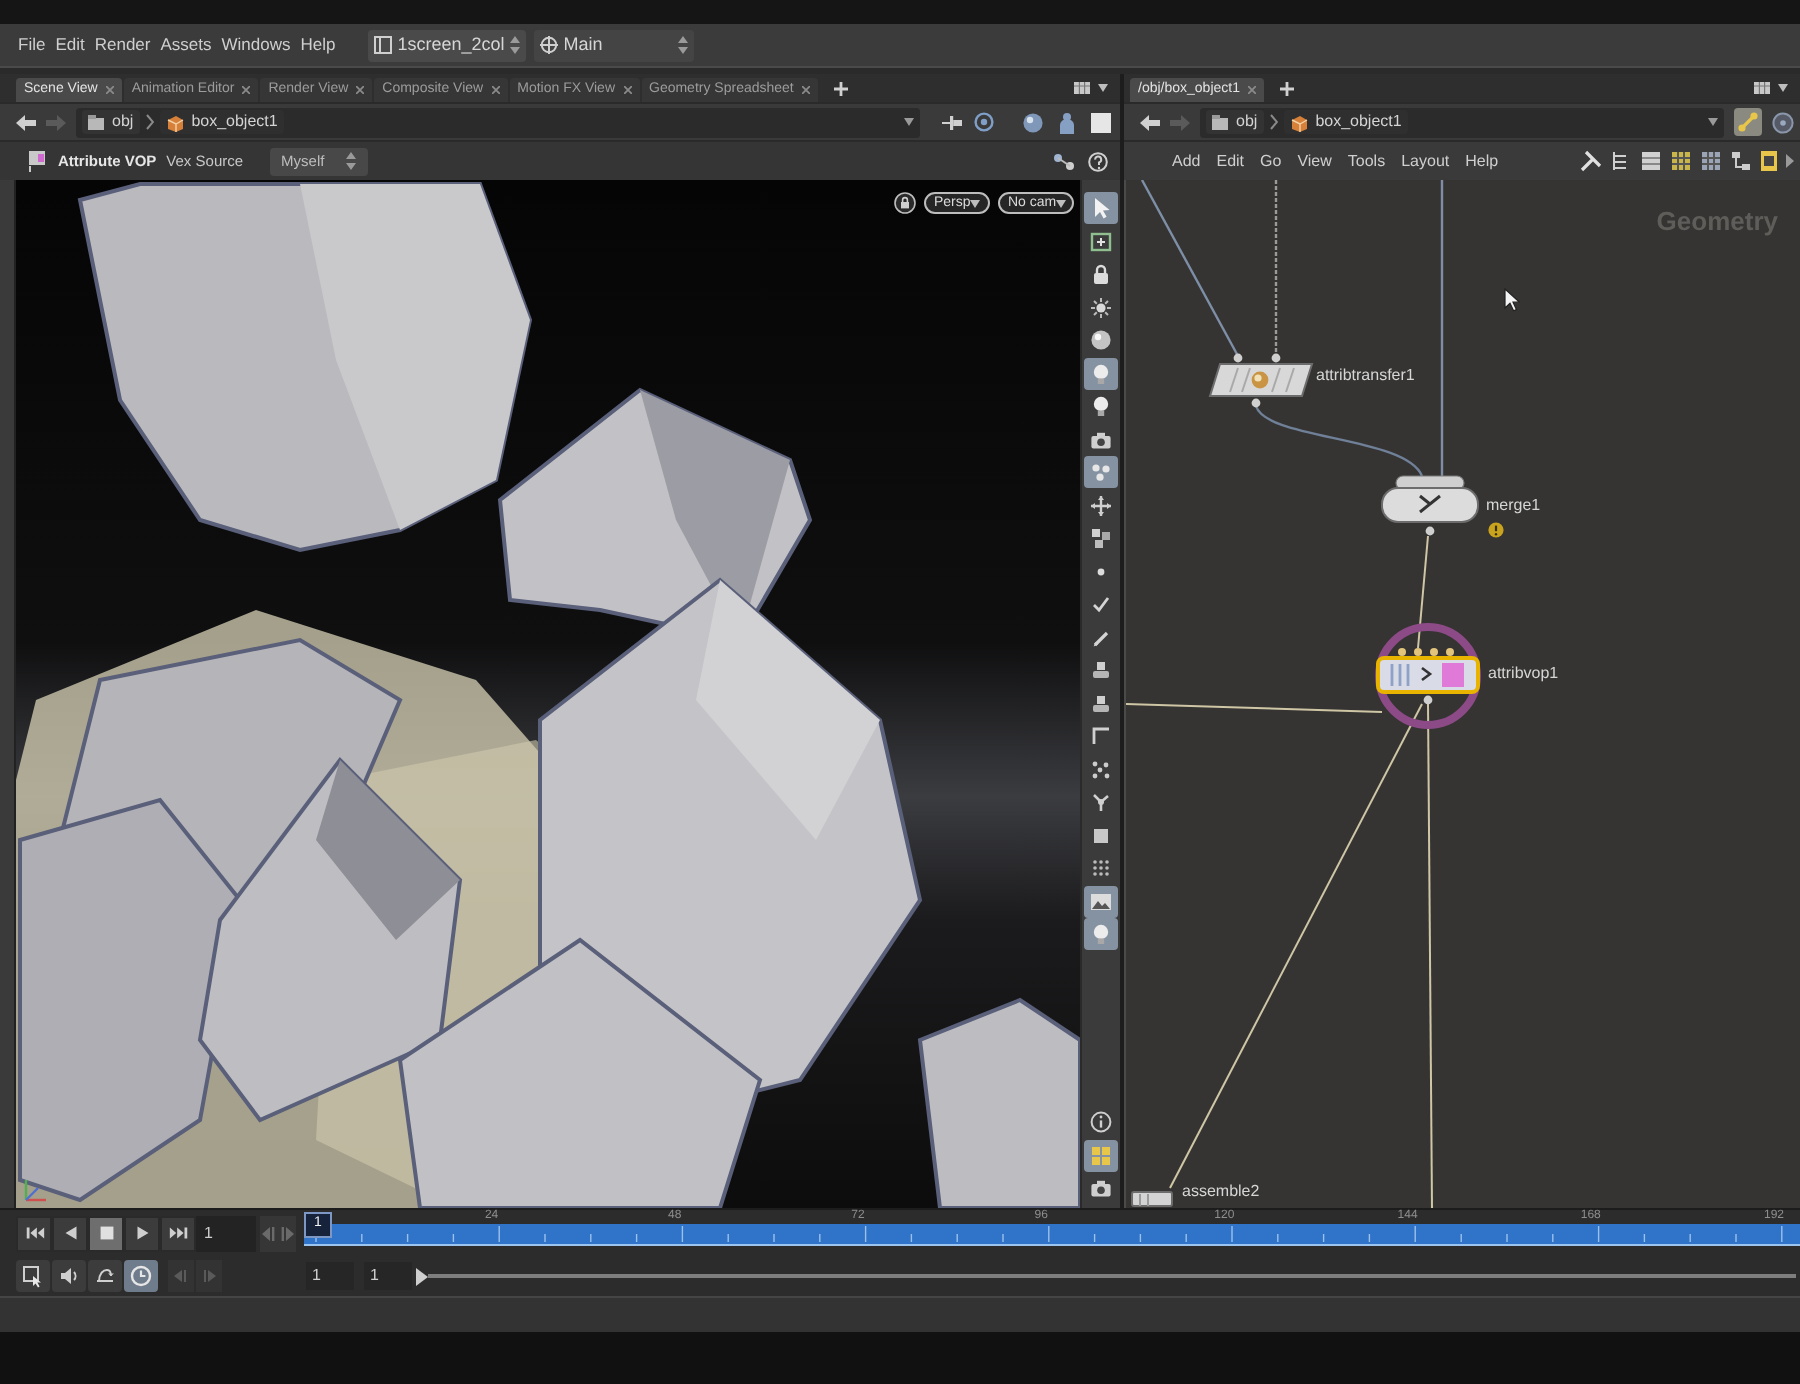 The height and width of the screenshot is (1384, 1800). Describe the element at coordinates (548, 45) in the screenshot. I see `crosshair-icon` at that location.